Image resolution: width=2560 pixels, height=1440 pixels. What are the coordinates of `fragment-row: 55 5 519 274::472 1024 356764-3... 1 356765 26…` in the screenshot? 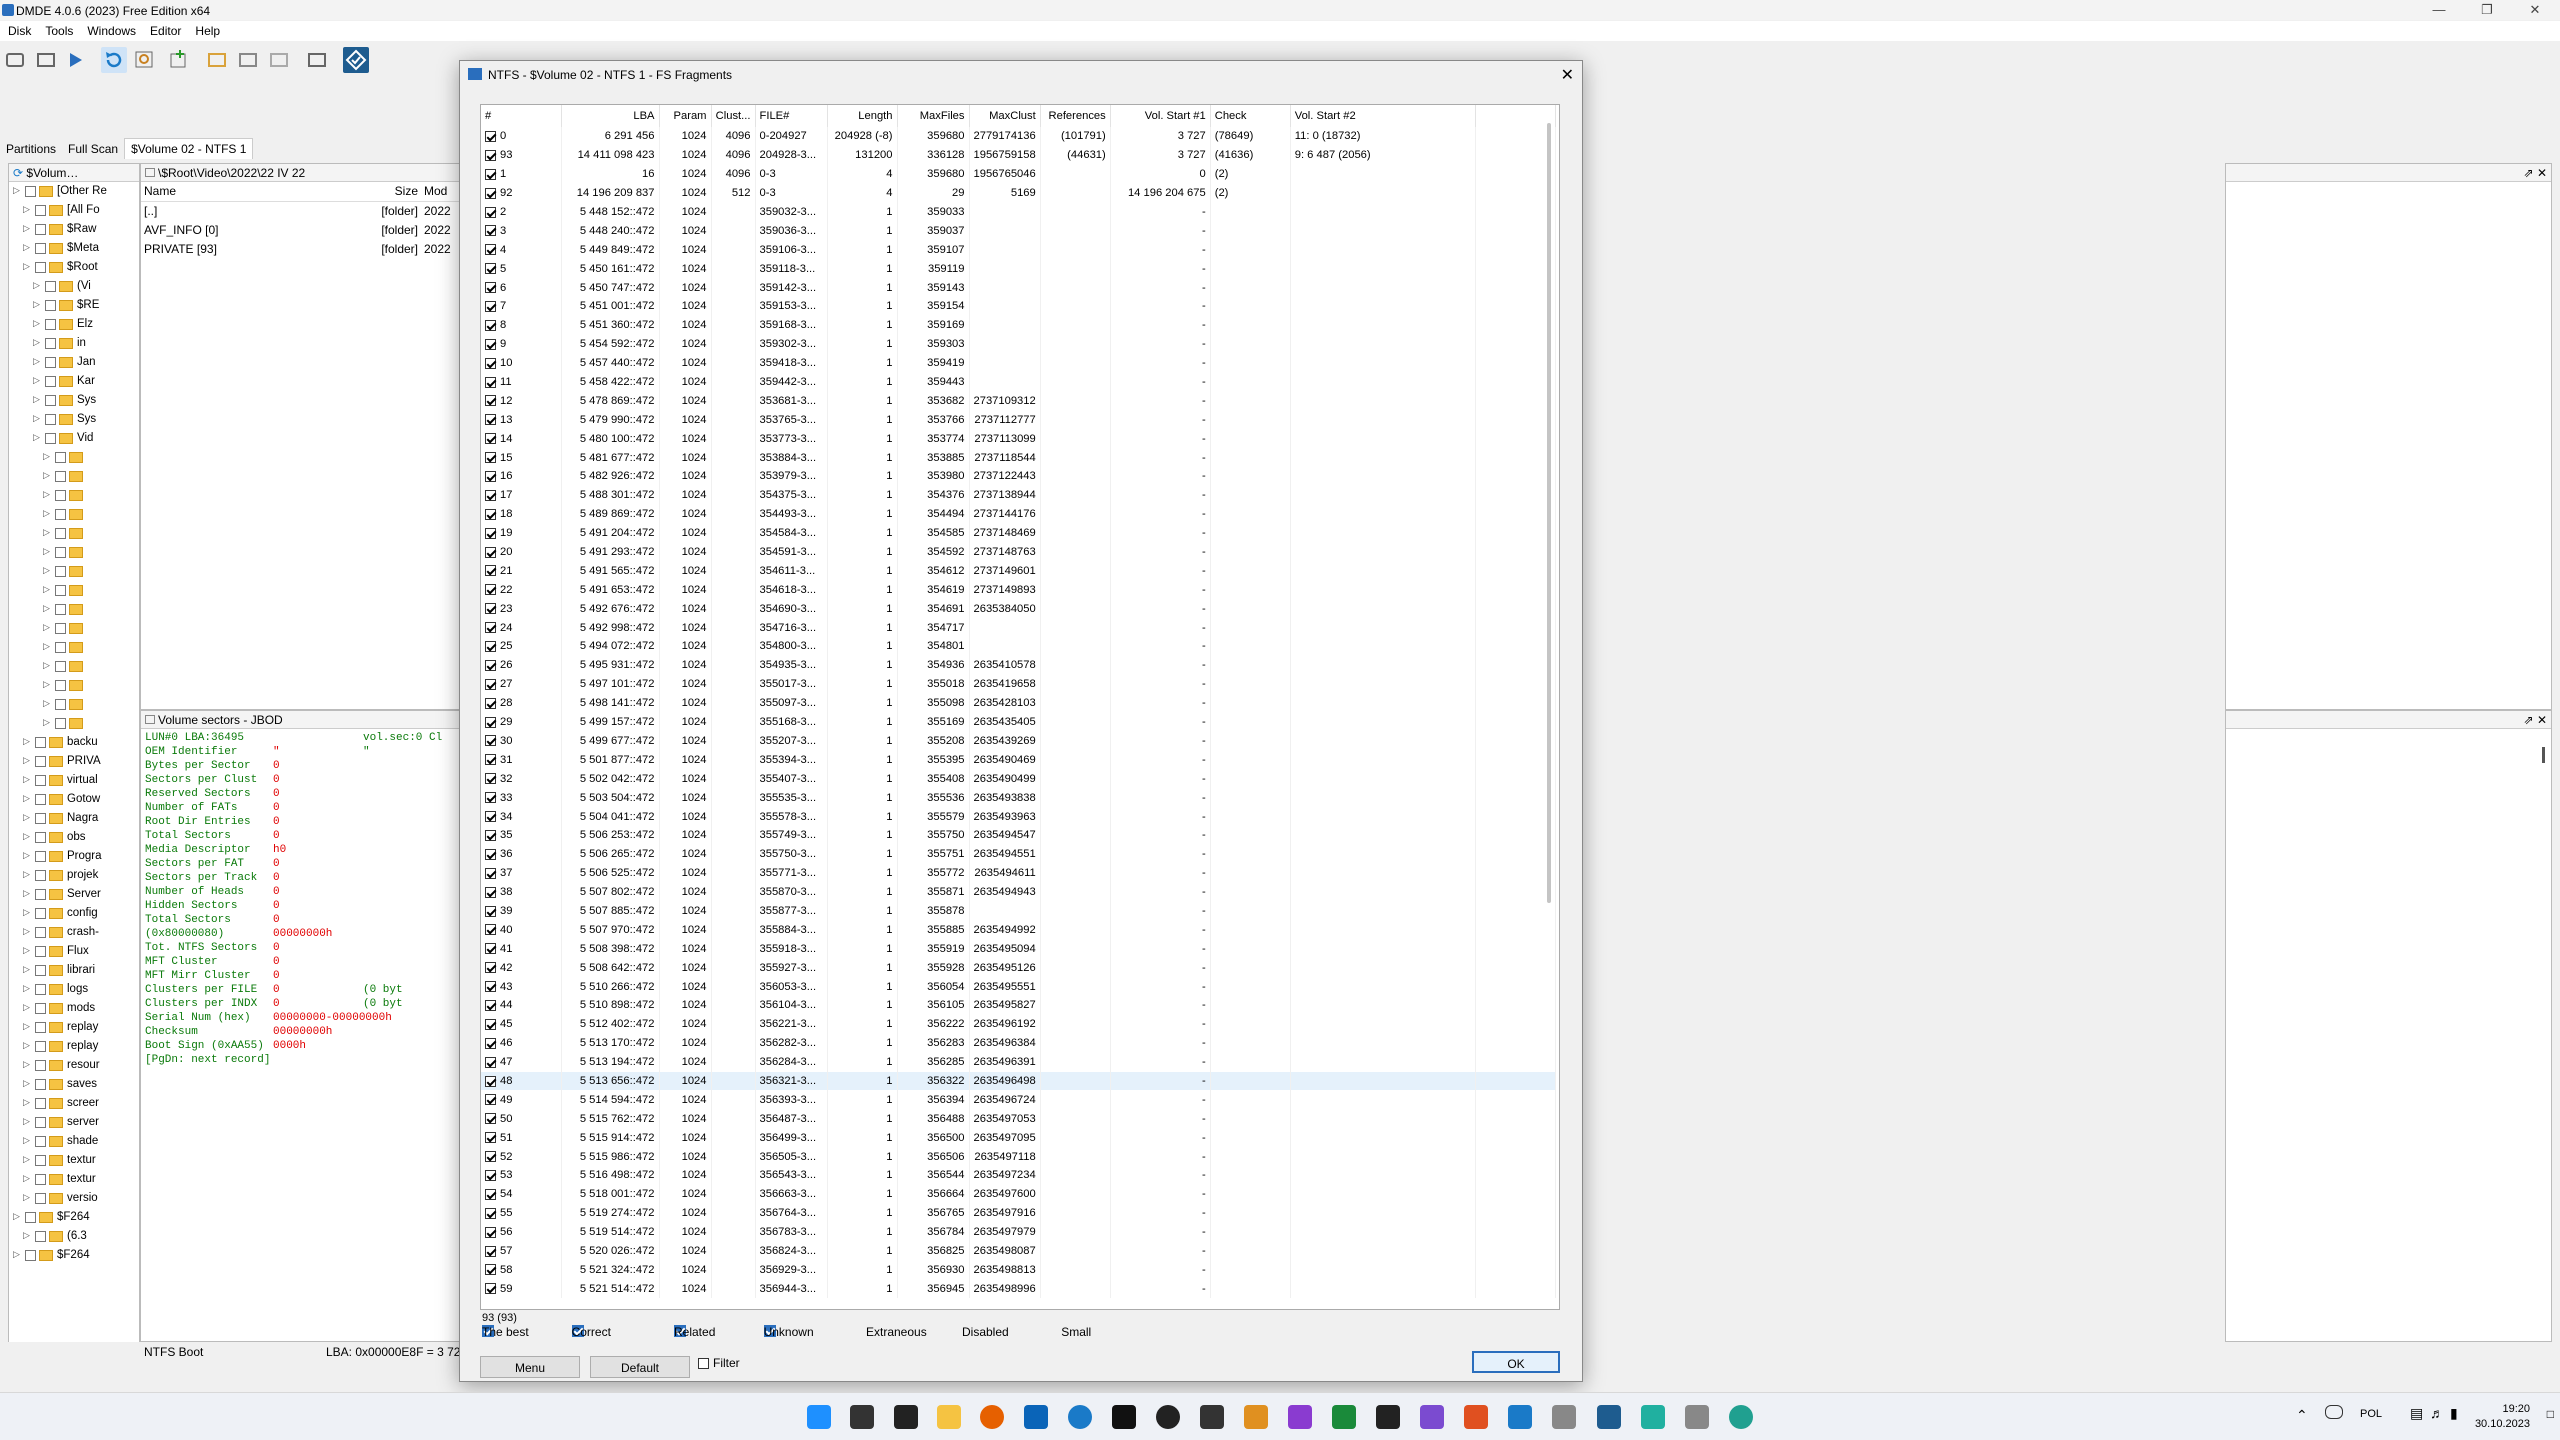 It's located at (1018, 1213).